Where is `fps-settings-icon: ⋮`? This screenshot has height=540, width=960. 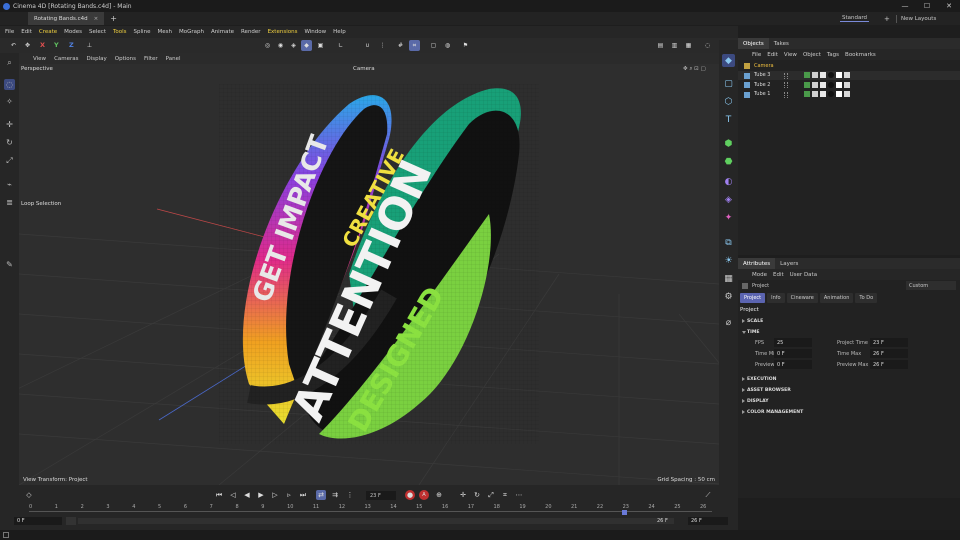
fps-settings-icon: ⋮ is located at coordinates (350, 495).